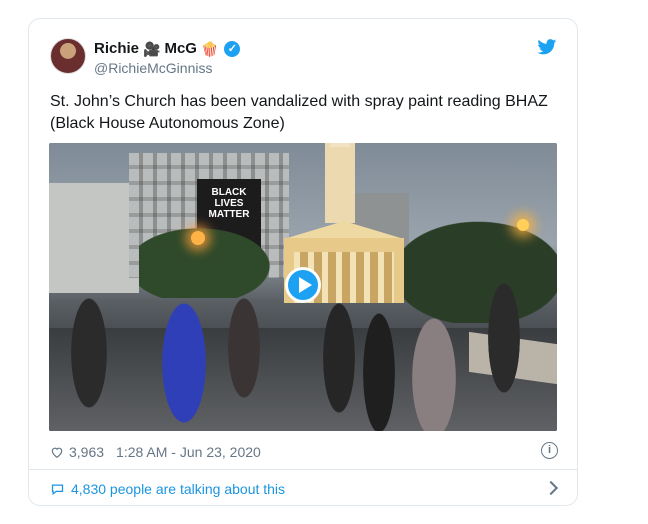 This screenshot has height=524, width=648. Describe the element at coordinates (232, 48) in the screenshot. I see `verified-badge-icon: ✓` at that location.